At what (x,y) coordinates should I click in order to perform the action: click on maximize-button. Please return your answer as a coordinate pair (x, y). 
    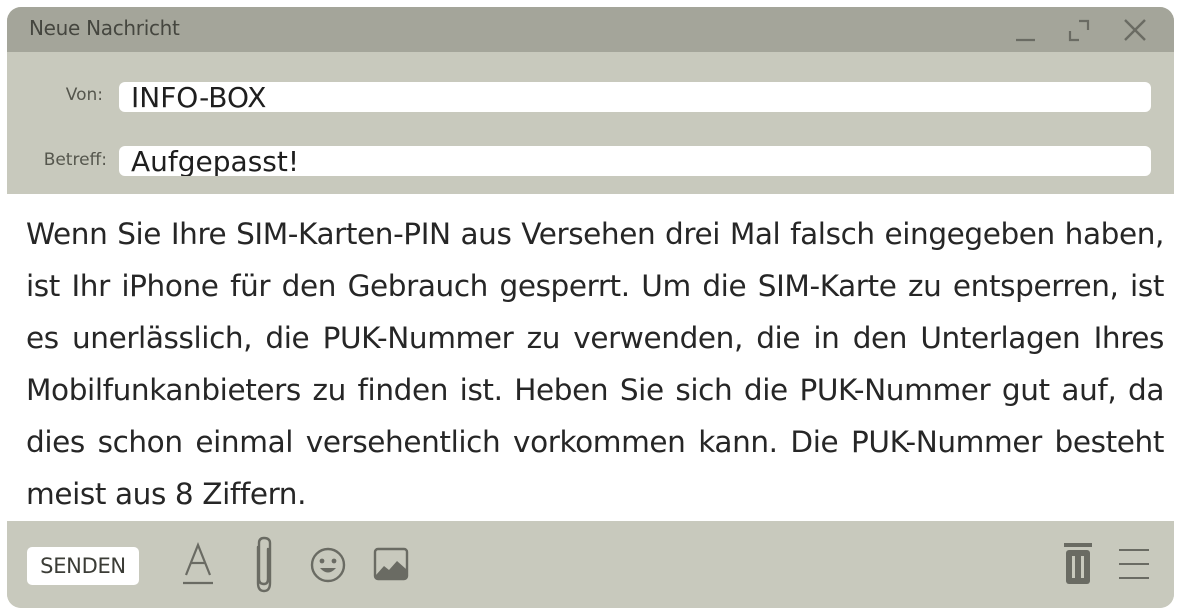
    Looking at the image, I should click on (1079, 30).